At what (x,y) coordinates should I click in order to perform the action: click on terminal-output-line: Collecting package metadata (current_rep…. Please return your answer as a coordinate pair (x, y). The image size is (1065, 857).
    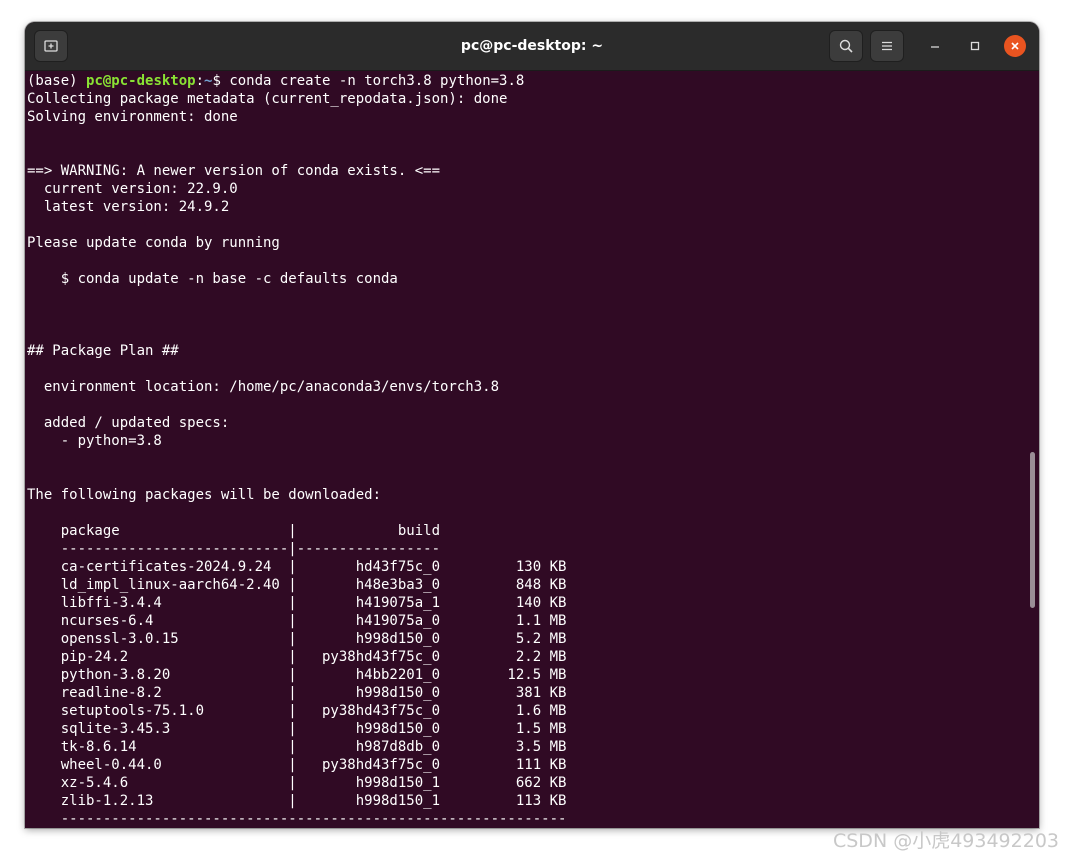
    Looking at the image, I should click on (267, 99).